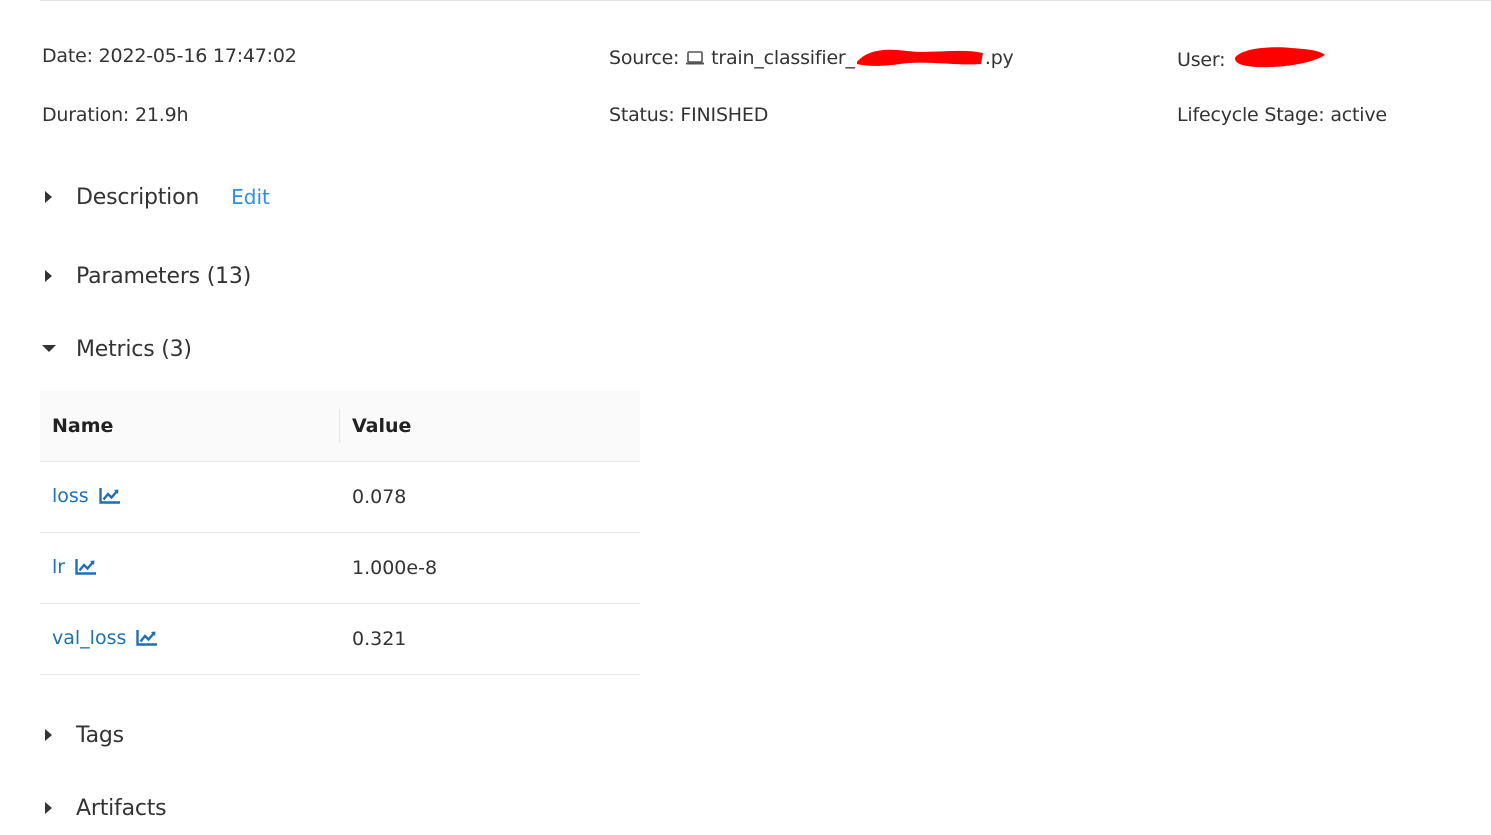 This screenshot has width=1491, height=835. Describe the element at coordinates (695, 60) in the screenshot. I see `laptop-icon` at that location.